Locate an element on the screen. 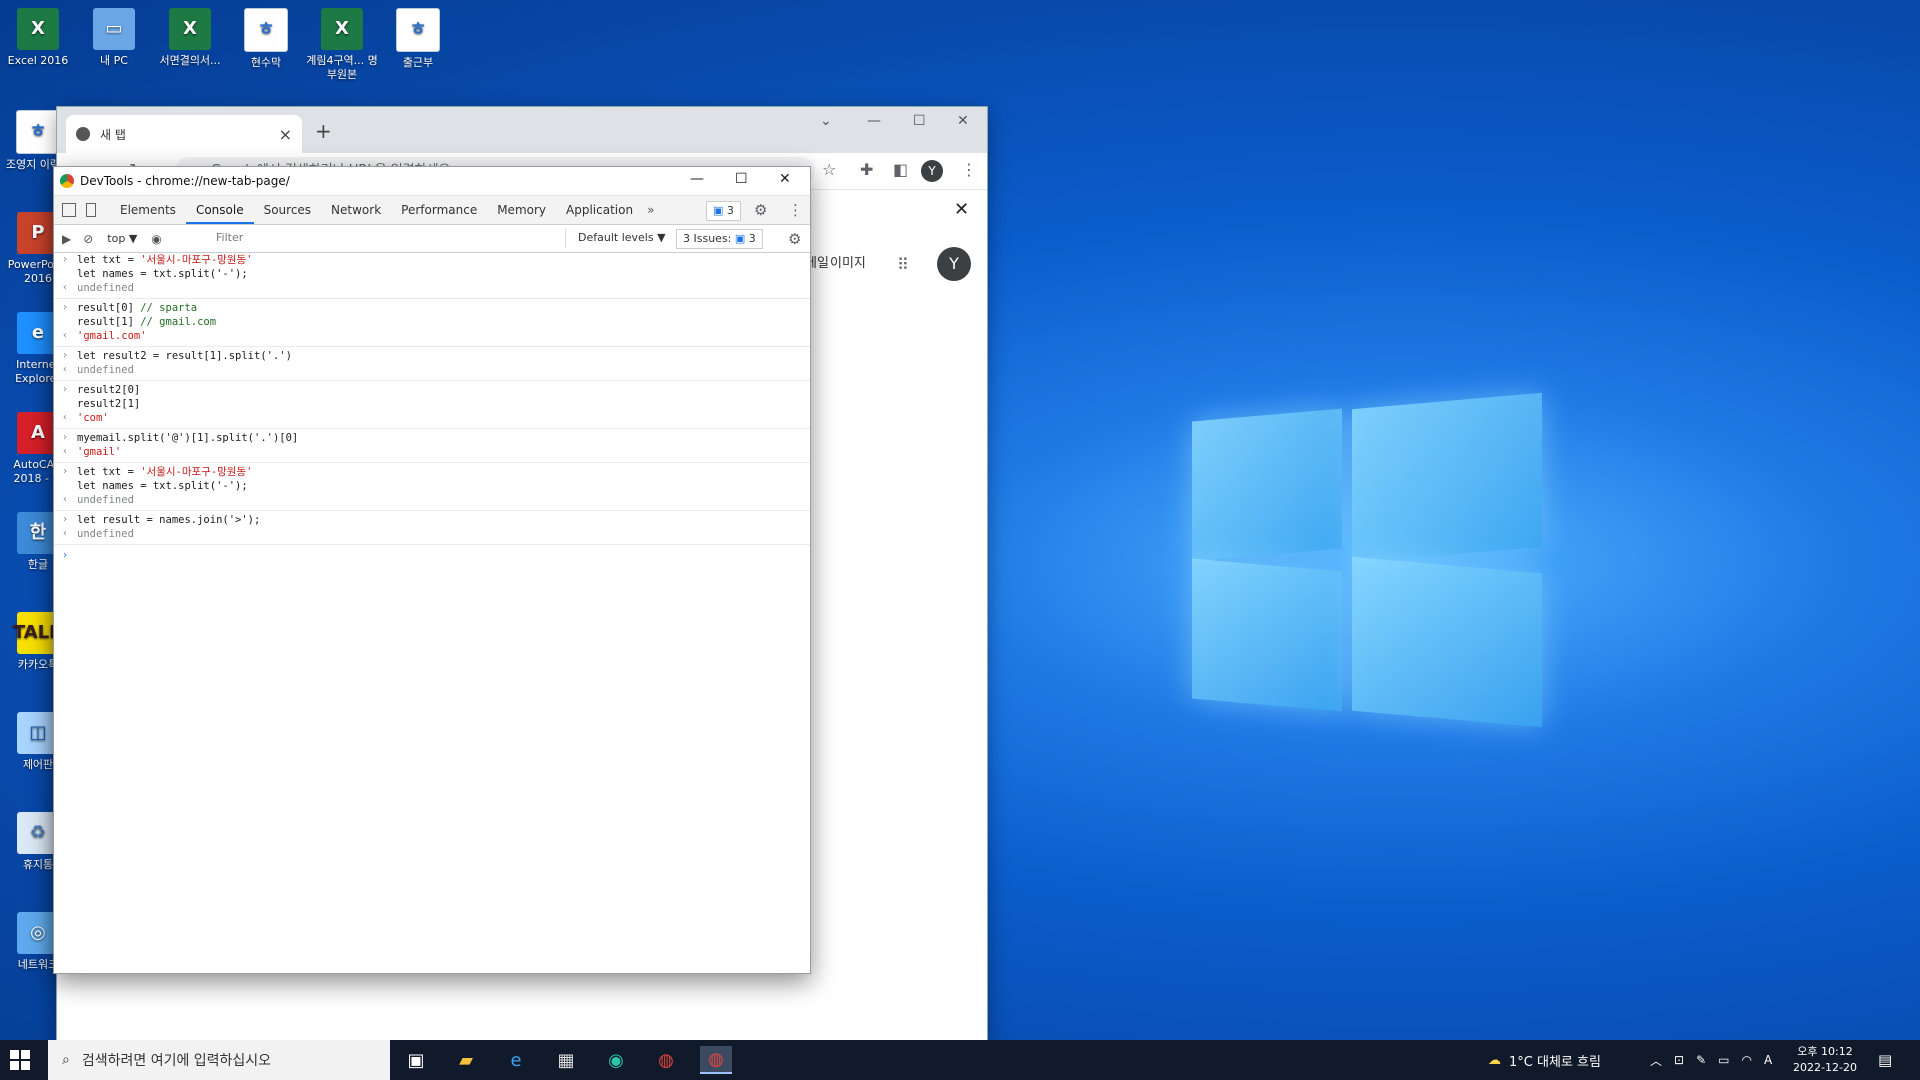  tab-new-tab: 새 탭 × is located at coordinates (184, 134).